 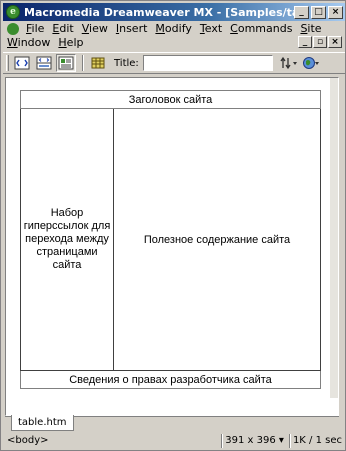 I want to click on vertical-scrollbar, so click(x=334, y=238).